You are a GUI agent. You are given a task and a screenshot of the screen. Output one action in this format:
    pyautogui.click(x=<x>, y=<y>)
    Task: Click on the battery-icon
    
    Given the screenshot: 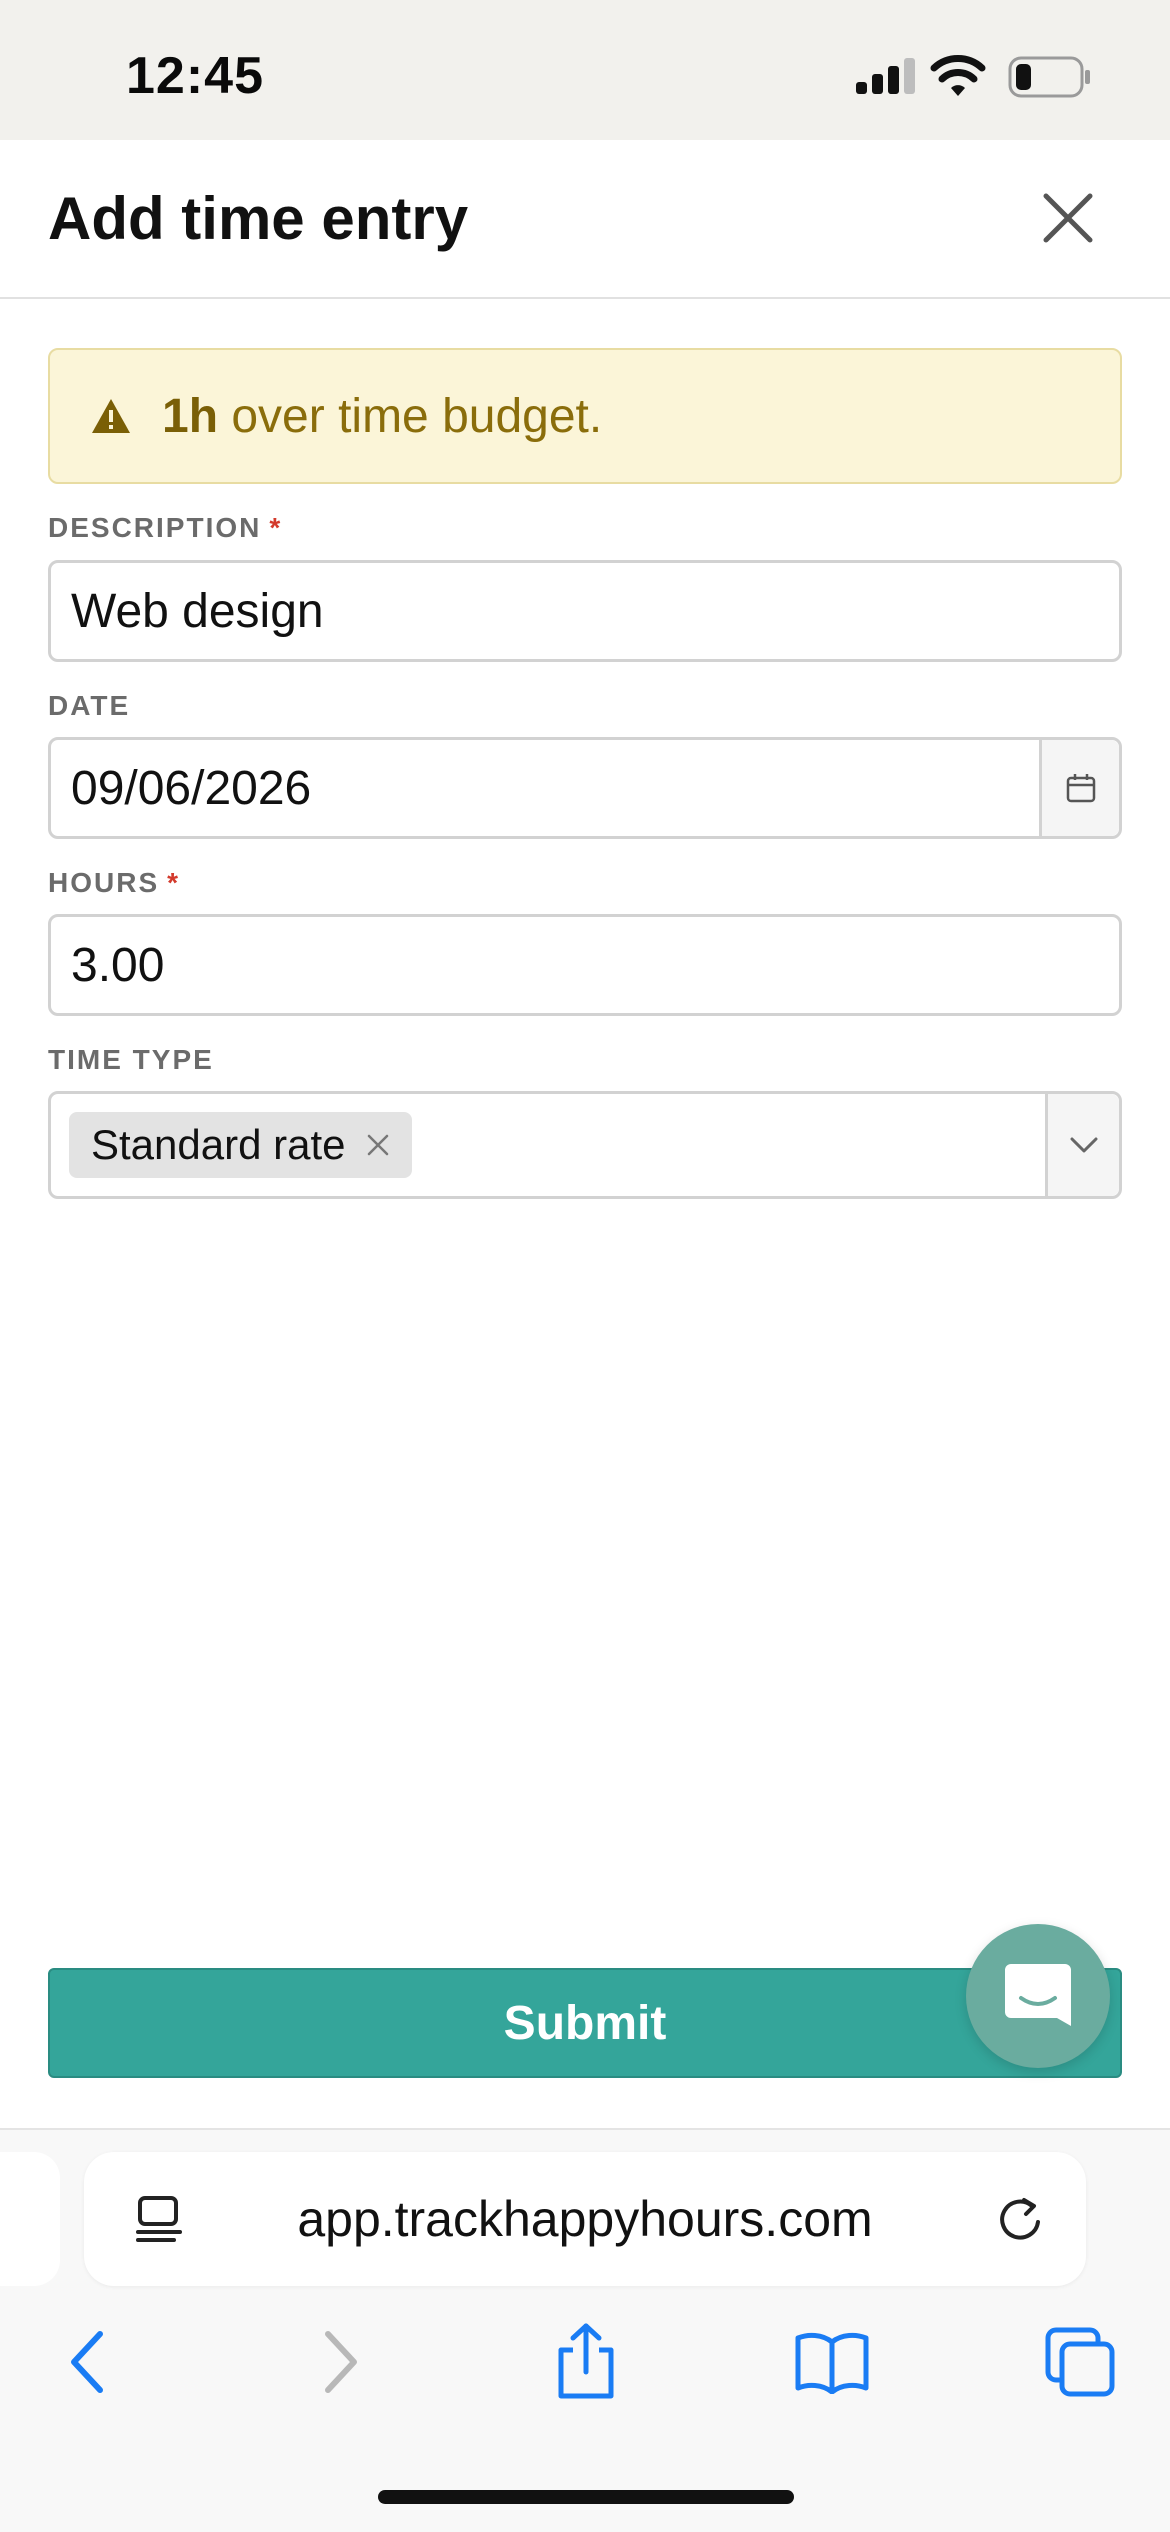 What is the action you would take?
    pyautogui.click(x=1050, y=77)
    